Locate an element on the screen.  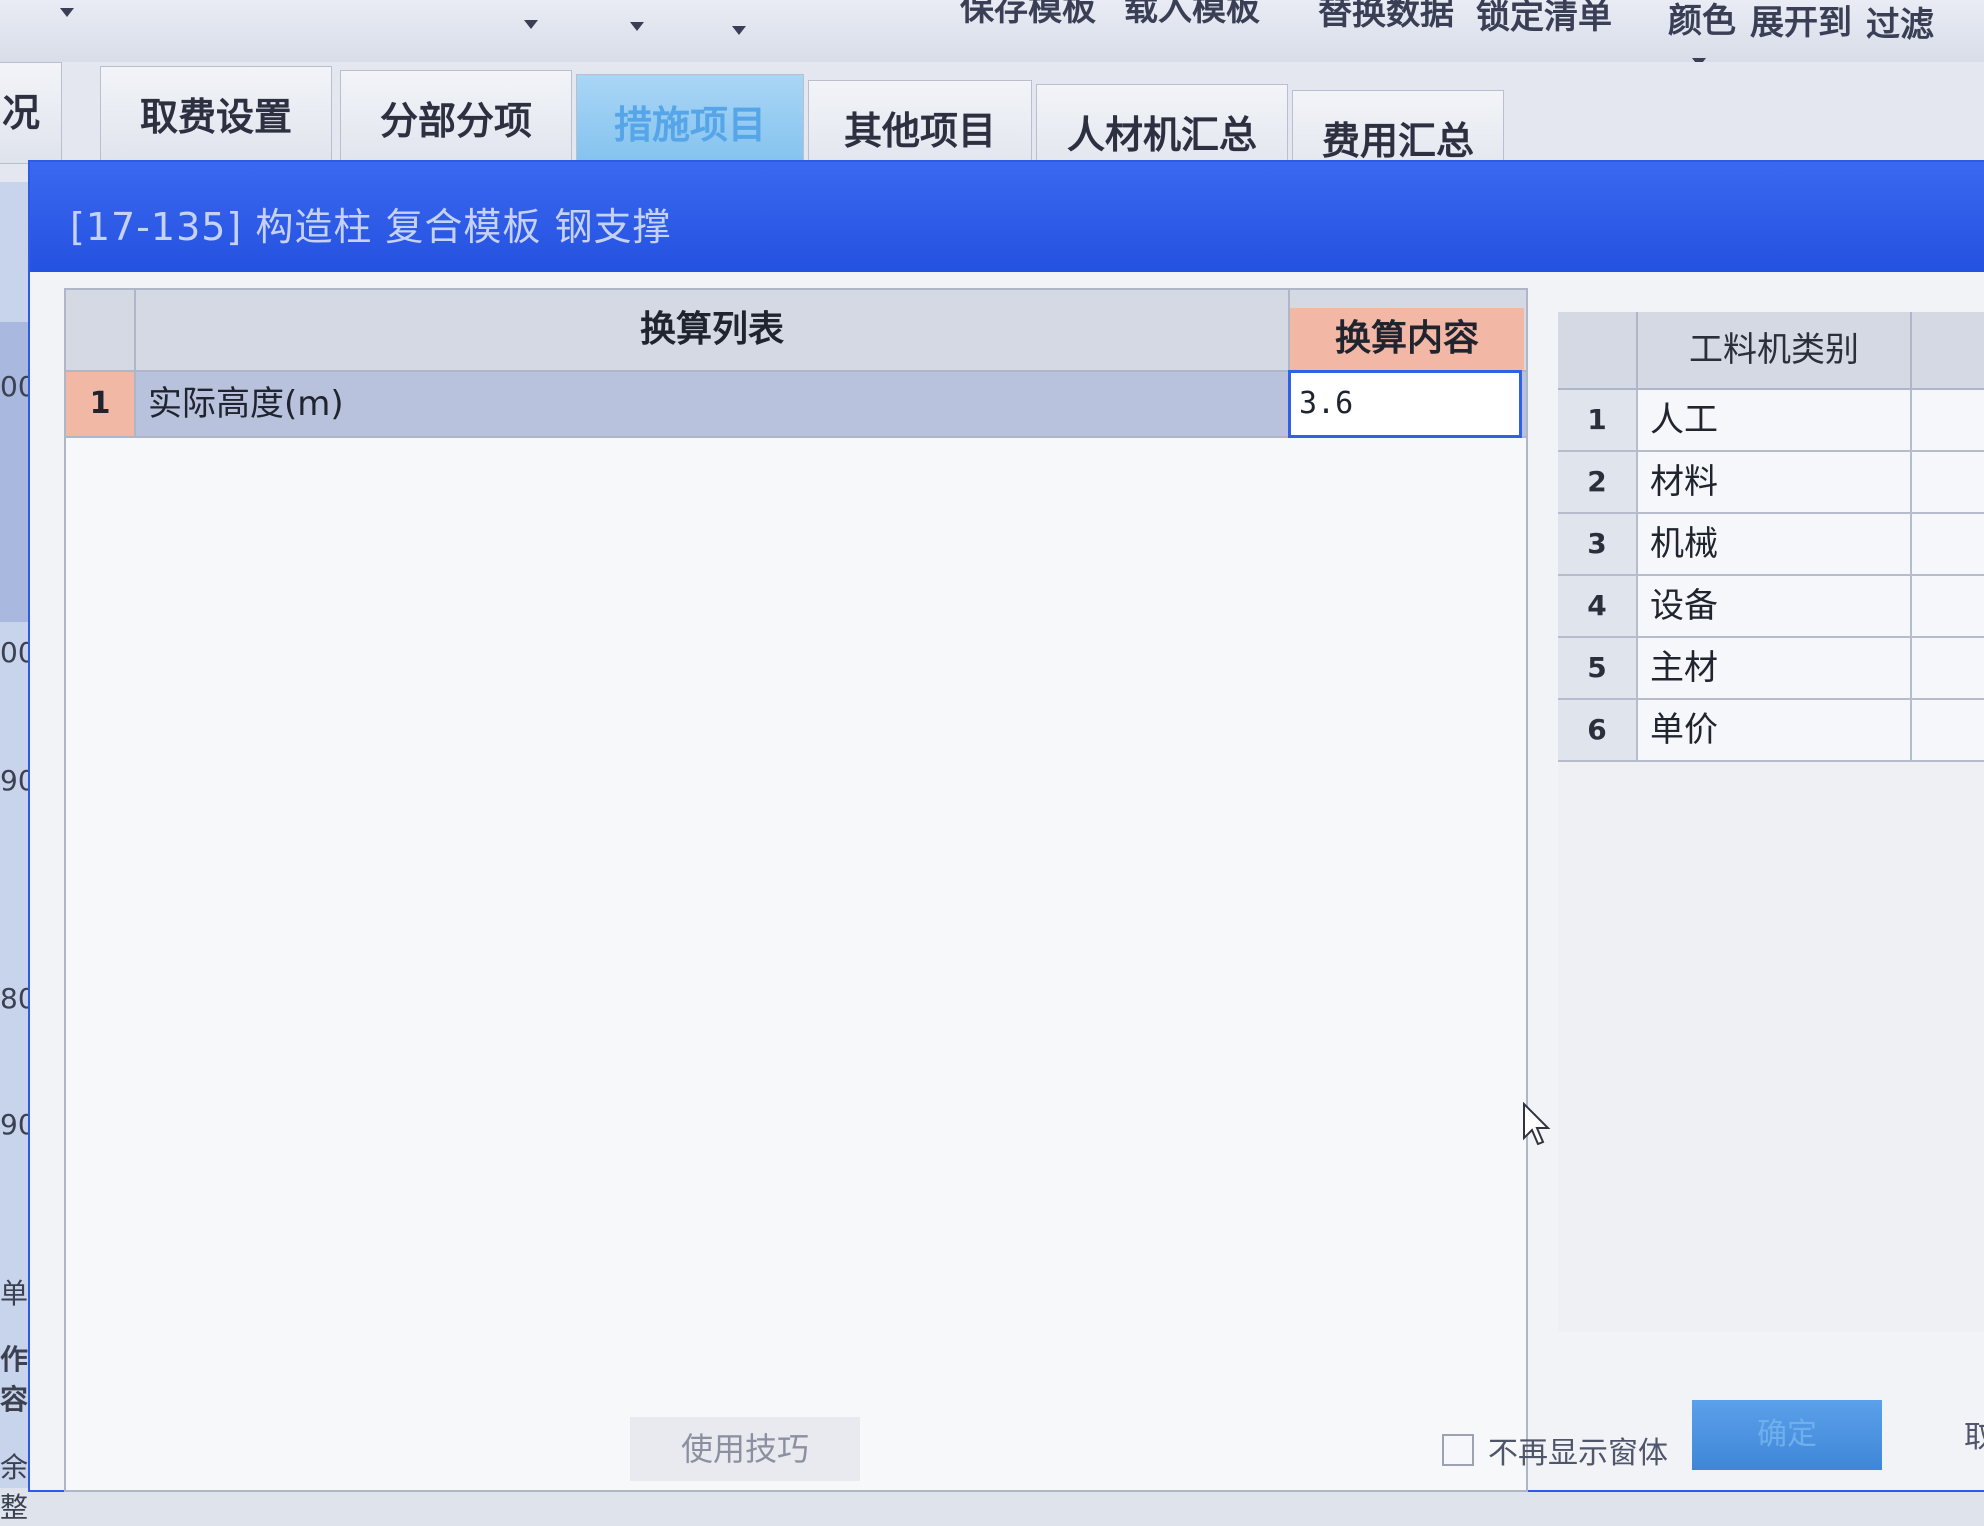
conversion-value-text: 3.6 is located at coordinates (1326, 404).